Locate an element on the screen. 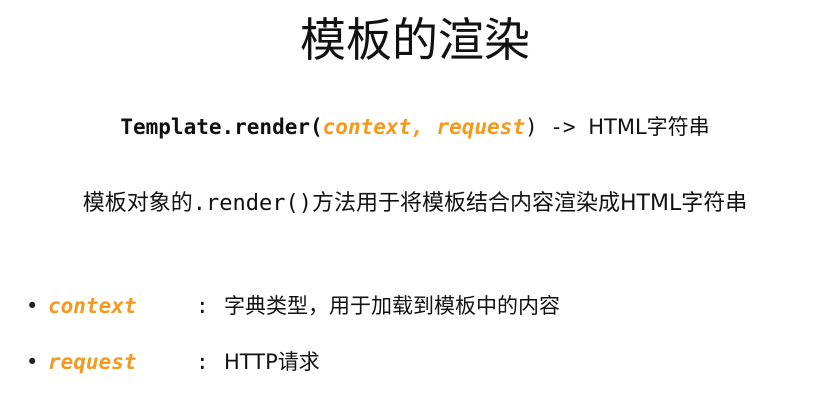 This screenshot has height=401, width=830. signature-method: Template.render( is located at coordinates (221, 127).